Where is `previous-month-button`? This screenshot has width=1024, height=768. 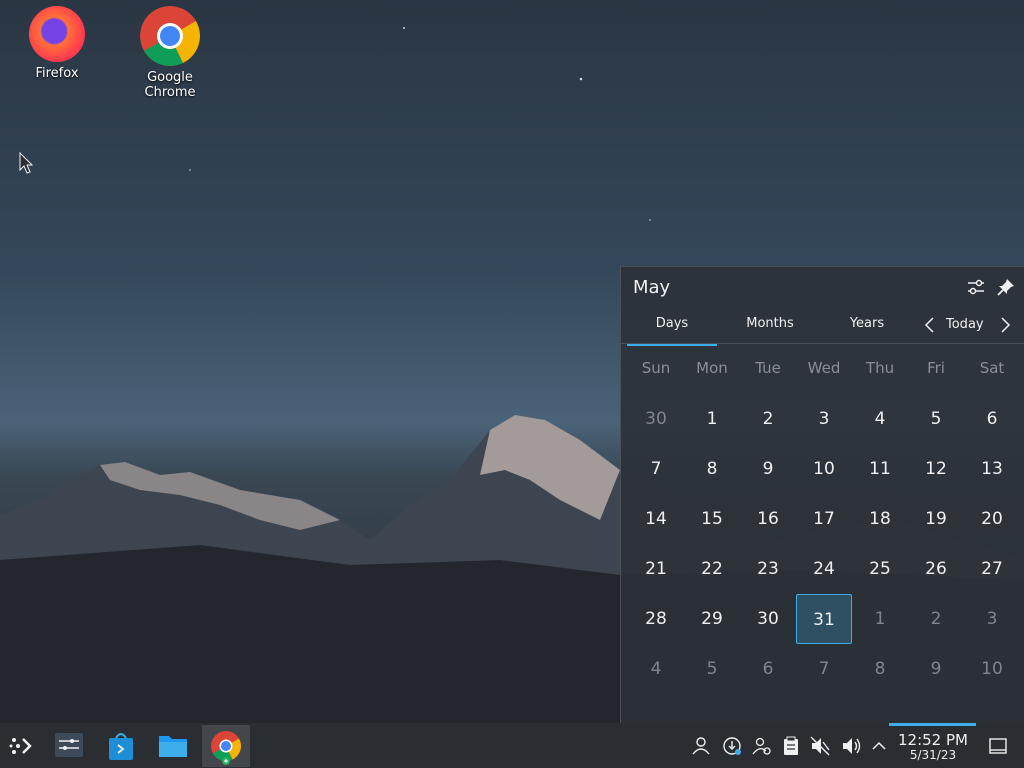 previous-month-button is located at coordinates (930, 325).